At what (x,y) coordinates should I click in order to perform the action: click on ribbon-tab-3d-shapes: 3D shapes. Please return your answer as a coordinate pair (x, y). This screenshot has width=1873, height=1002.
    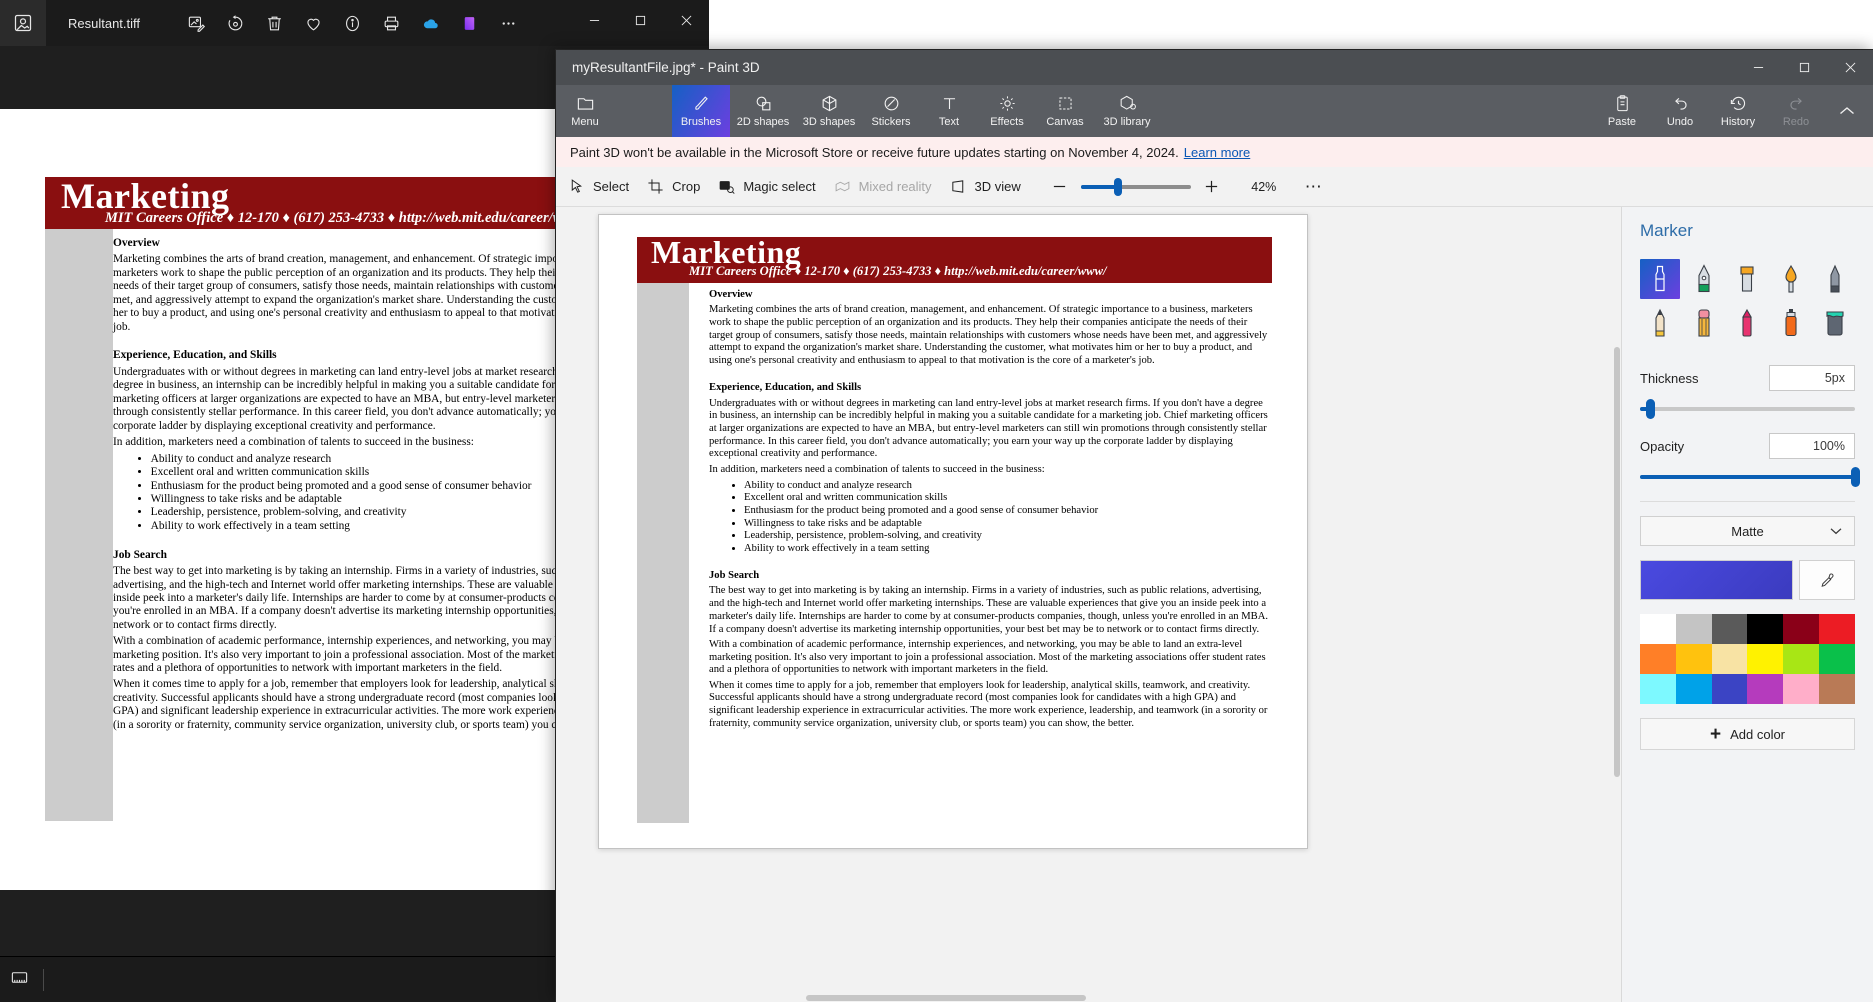
    Looking at the image, I should click on (829, 111).